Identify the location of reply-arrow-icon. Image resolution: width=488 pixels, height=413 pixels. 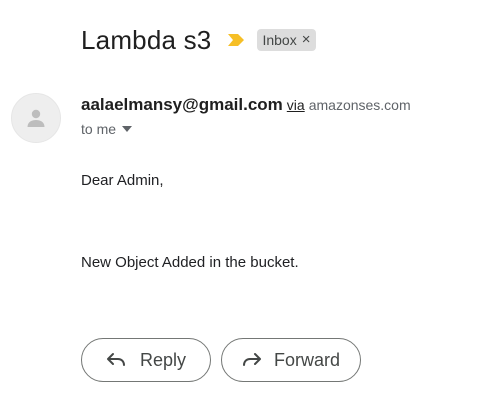
(116, 360).